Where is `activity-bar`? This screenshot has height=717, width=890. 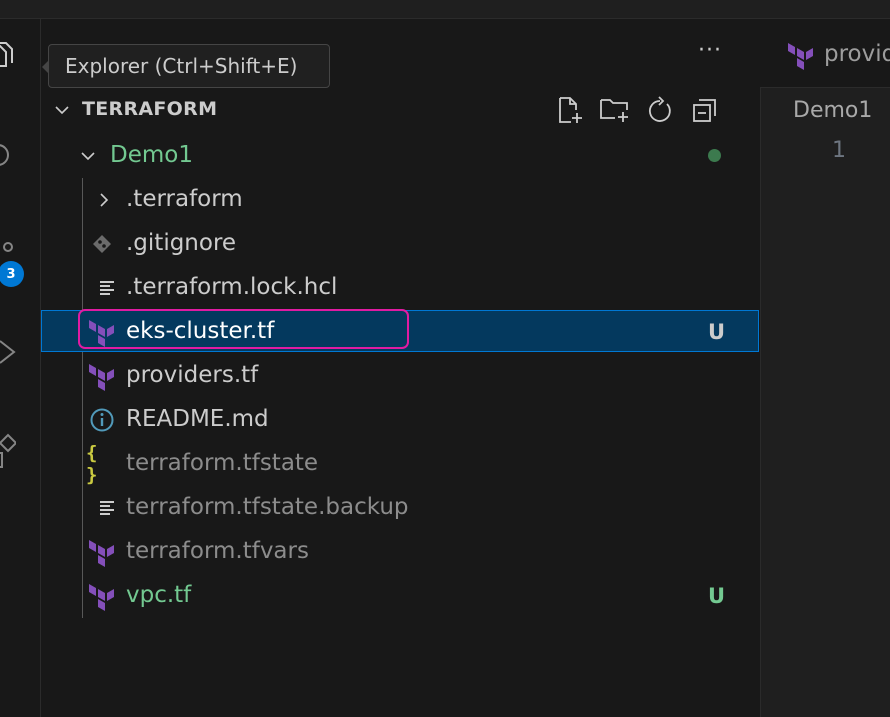 activity-bar is located at coordinates (20, 368).